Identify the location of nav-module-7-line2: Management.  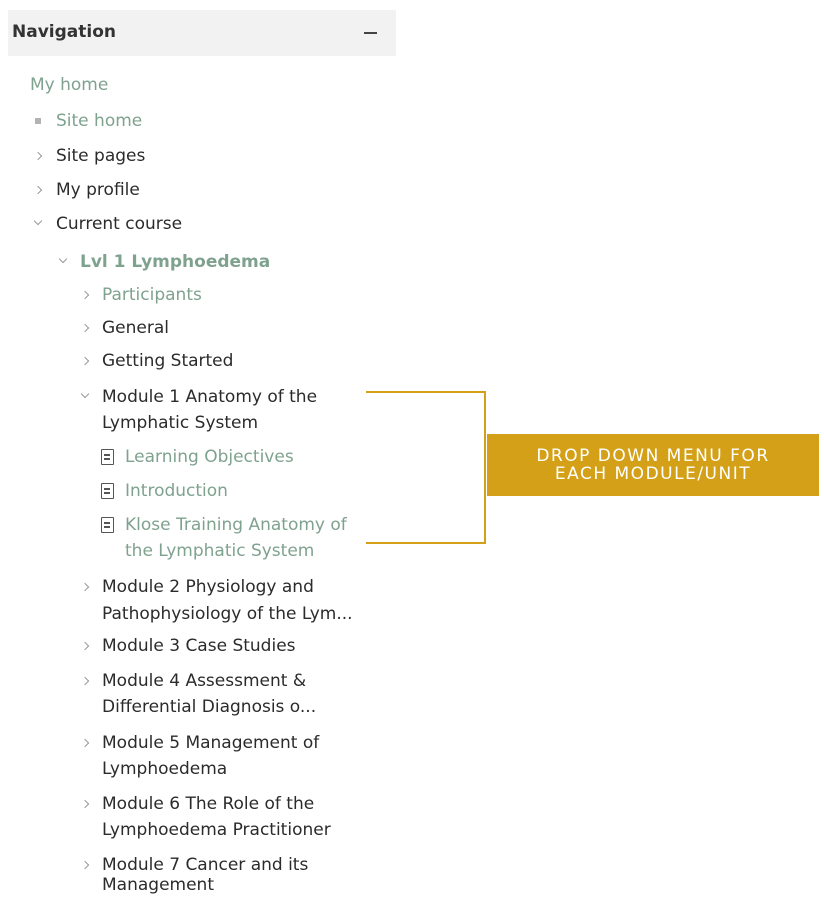
(158, 885).